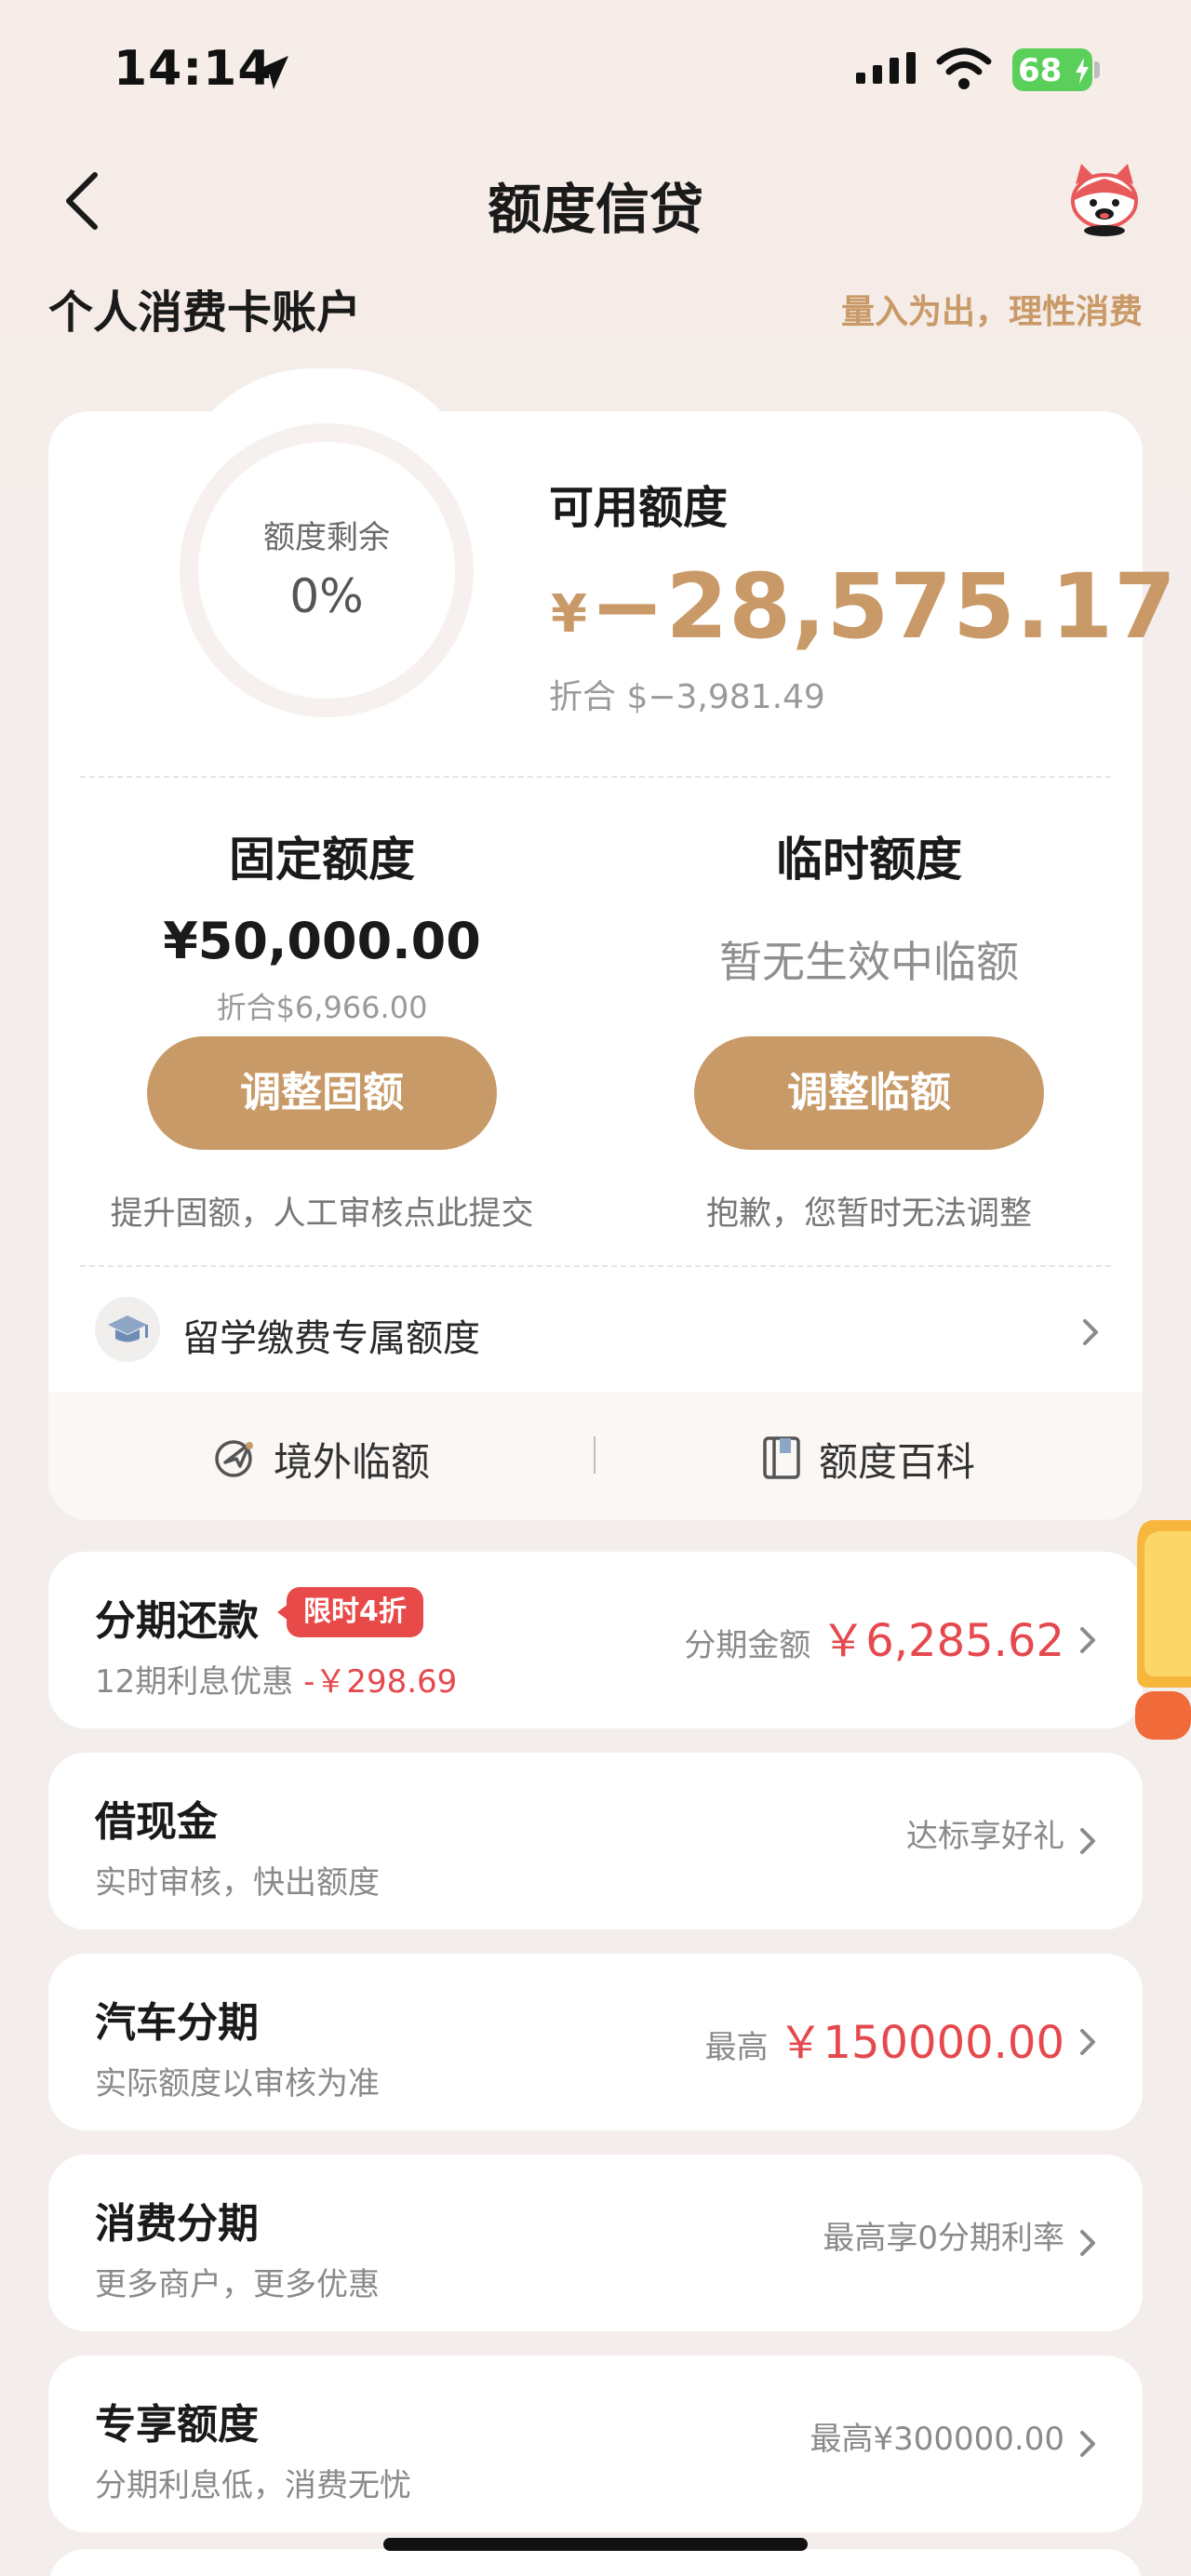  What do you see at coordinates (194, 1682) in the screenshot?
I see `subtitle-text: 12期利息优惠` at bounding box center [194, 1682].